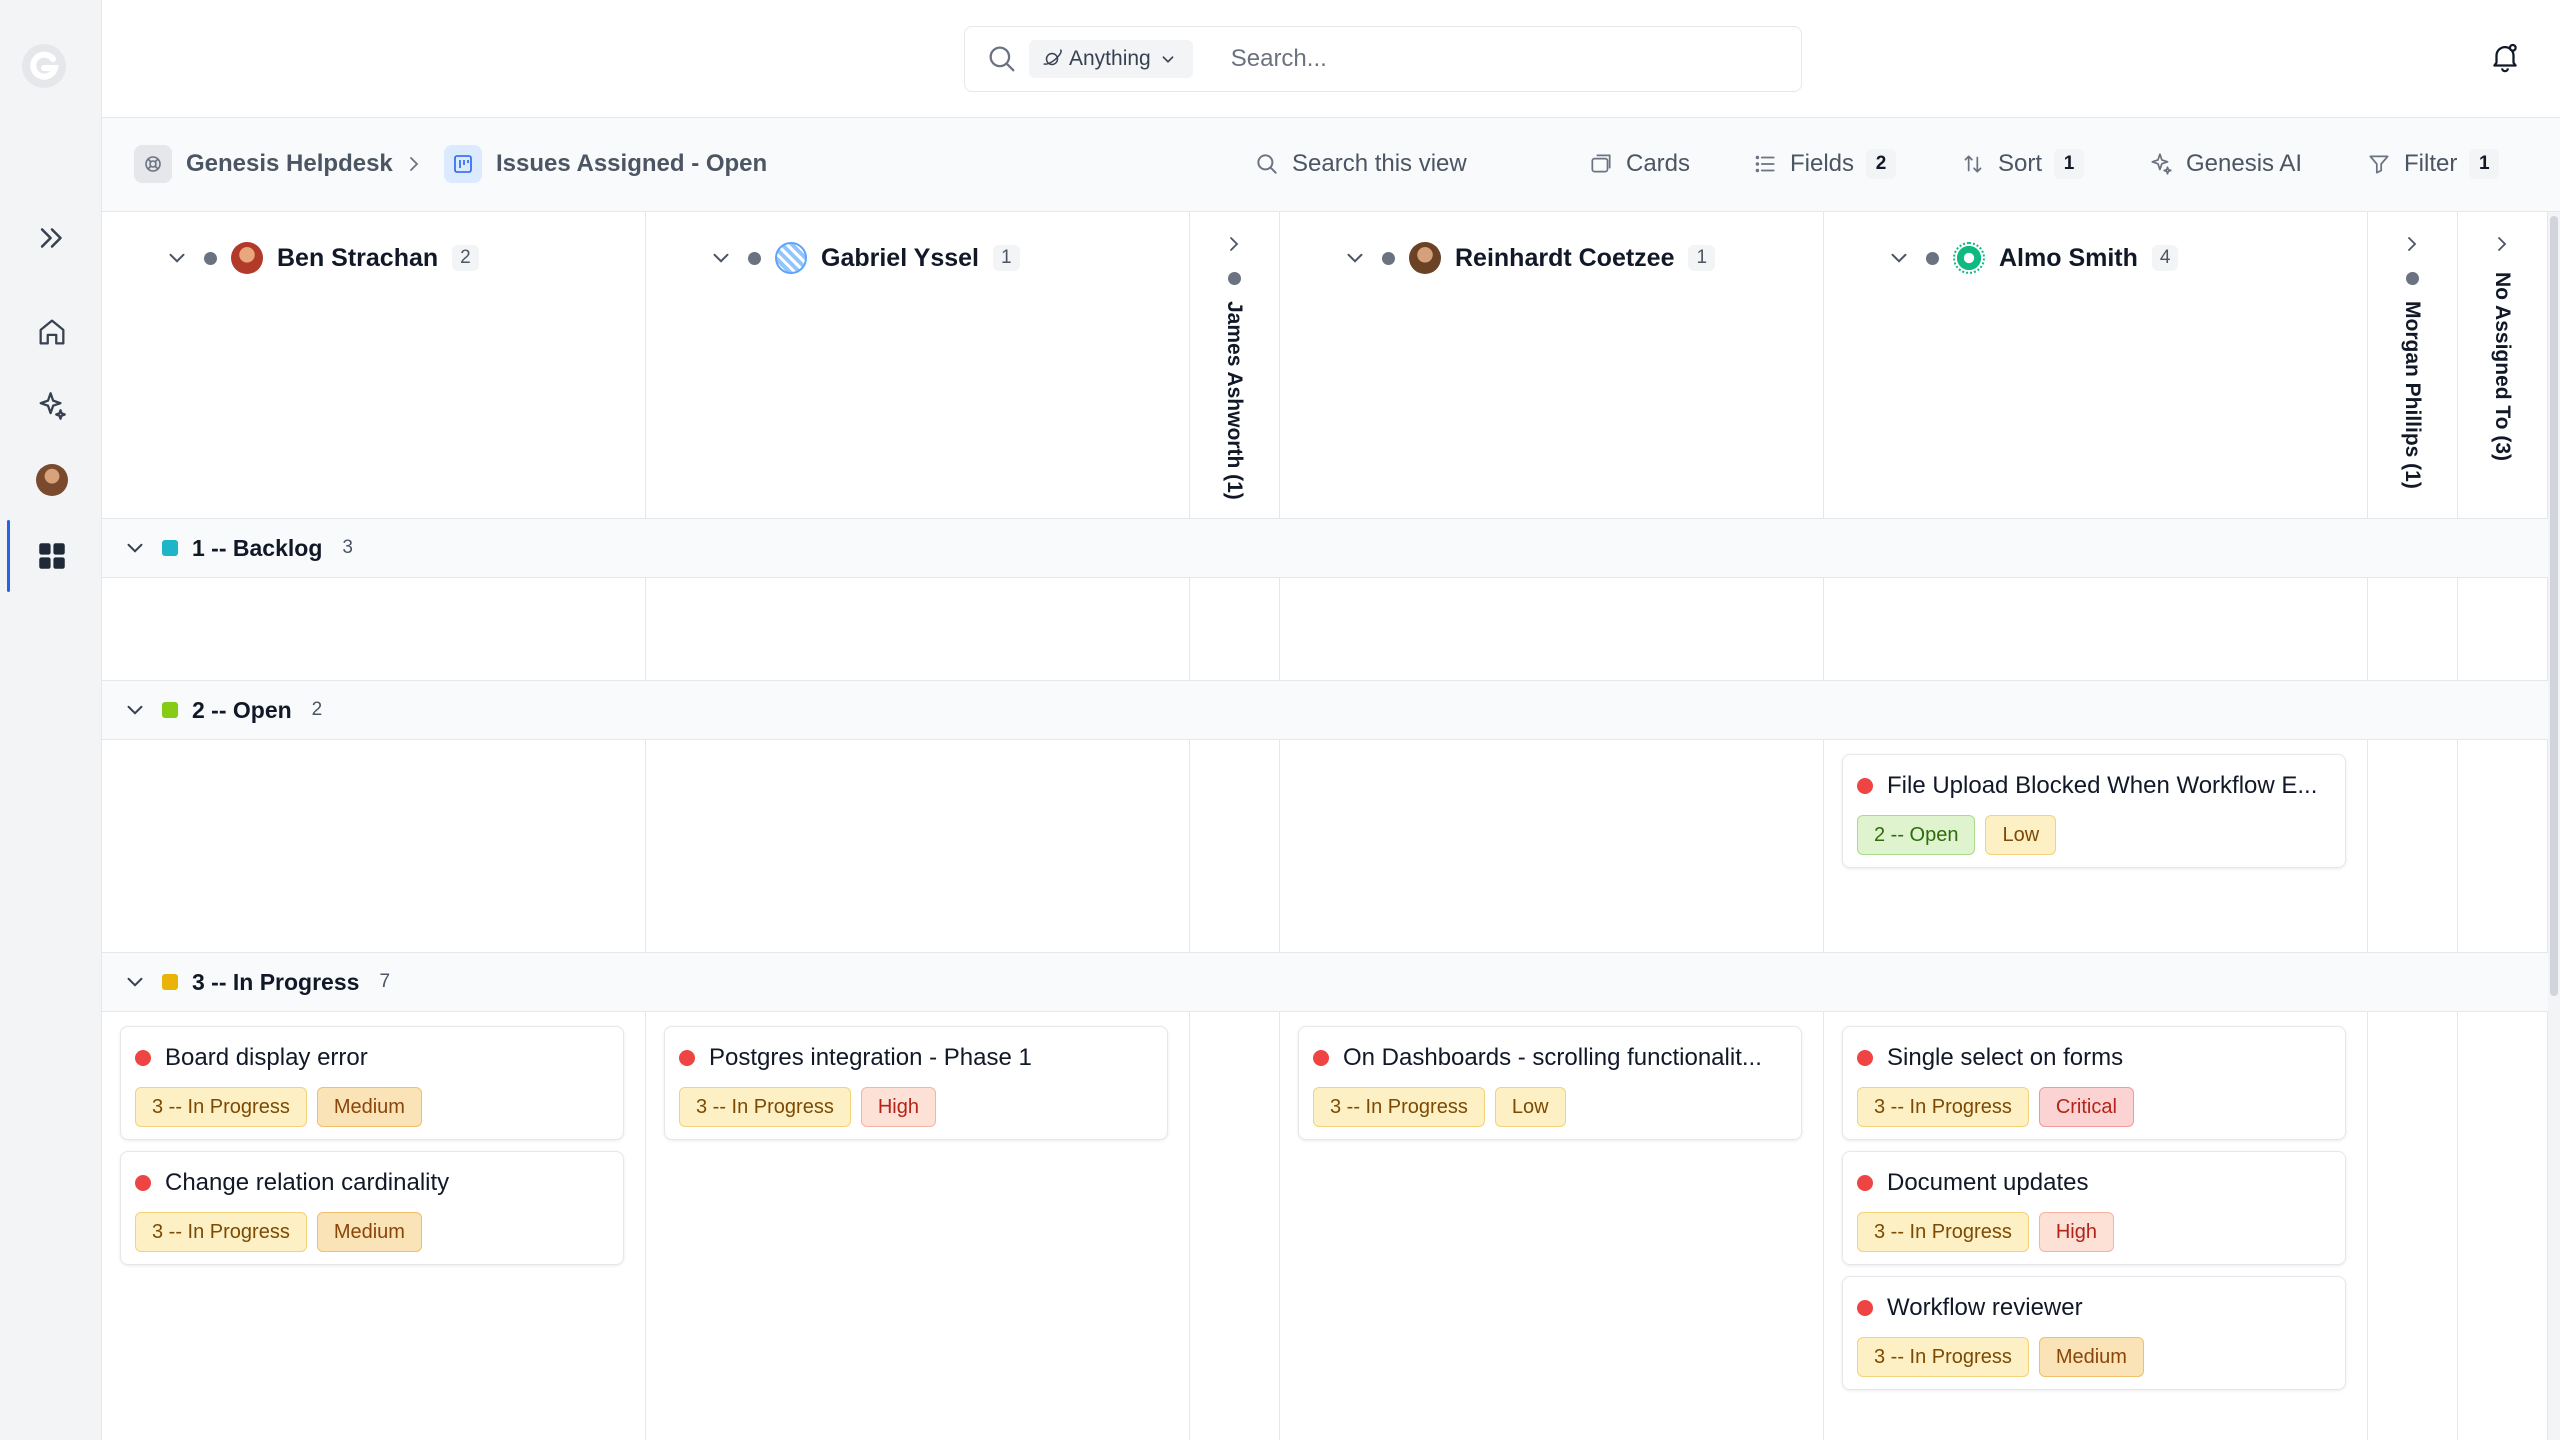 The height and width of the screenshot is (1440, 2560). What do you see at coordinates (870, 1057) in the screenshot?
I see `card-title: Postgres integration - Phase 1` at bounding box center [870, 1057].